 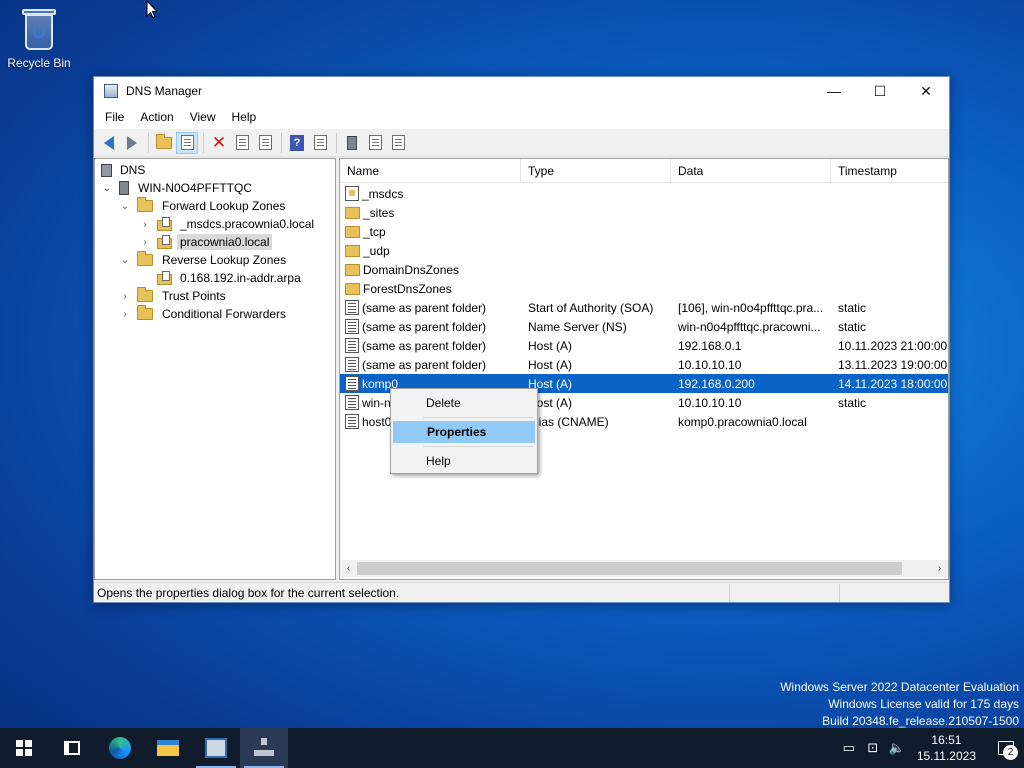 I want to click on help-icon: ?, so click(x=297, y=142).